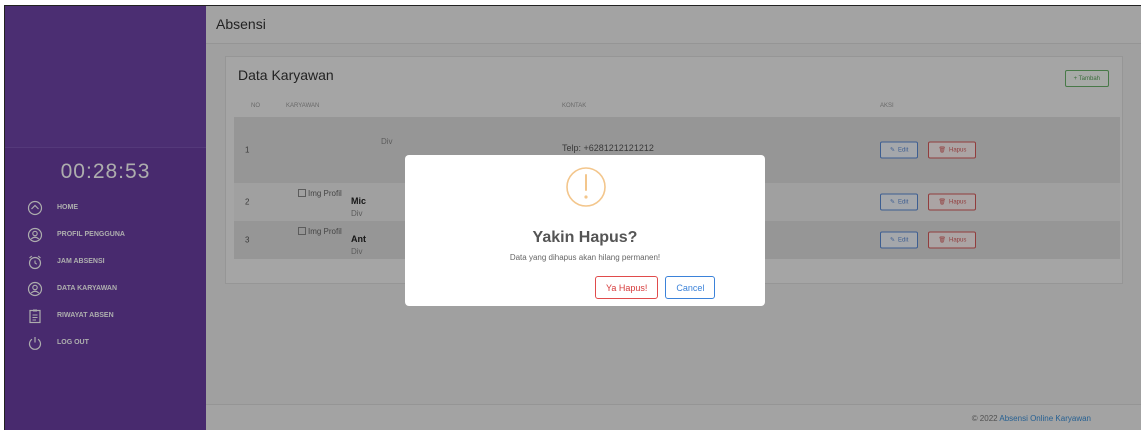 The height and width of the screenshot is (430, 1142). What do you see at coordinates (585, 237) in the screenshot?
I see `dialog-title: Yakin Hapus?` at bounding box center [585, 237].